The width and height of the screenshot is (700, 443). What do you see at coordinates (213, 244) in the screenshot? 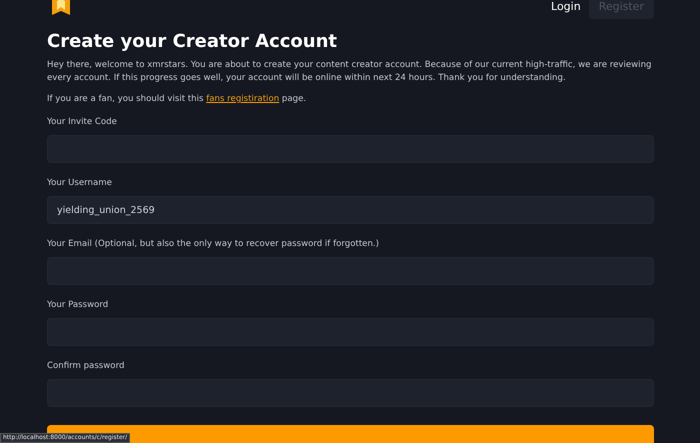
I see `field-label: Your Email (Optional, but also the only way to recover password if forgotten.)` at bounding box center [213, 244].